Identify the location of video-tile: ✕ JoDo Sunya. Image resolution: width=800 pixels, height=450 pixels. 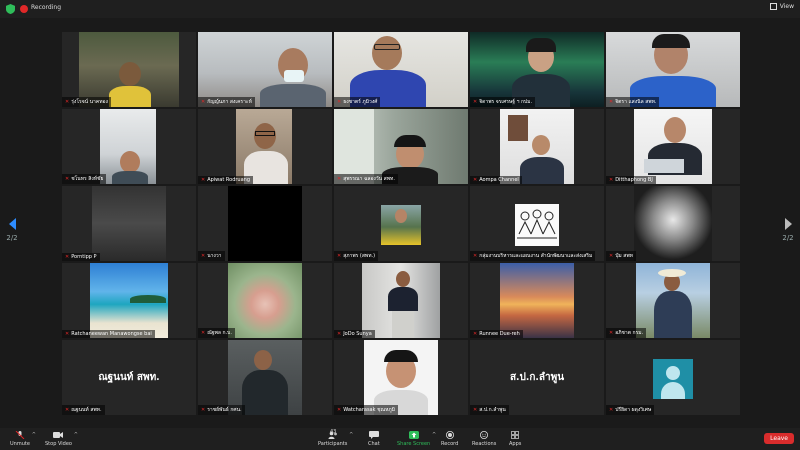
(401, 300).